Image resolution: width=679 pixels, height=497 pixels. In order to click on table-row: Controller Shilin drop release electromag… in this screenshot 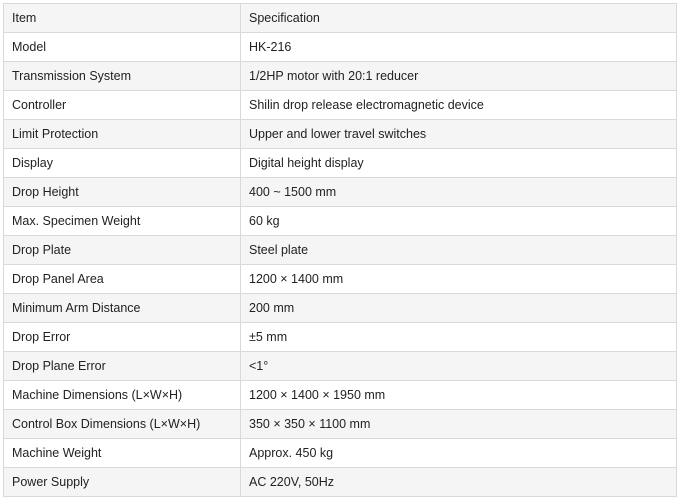, I will do `click(340, 105)`.